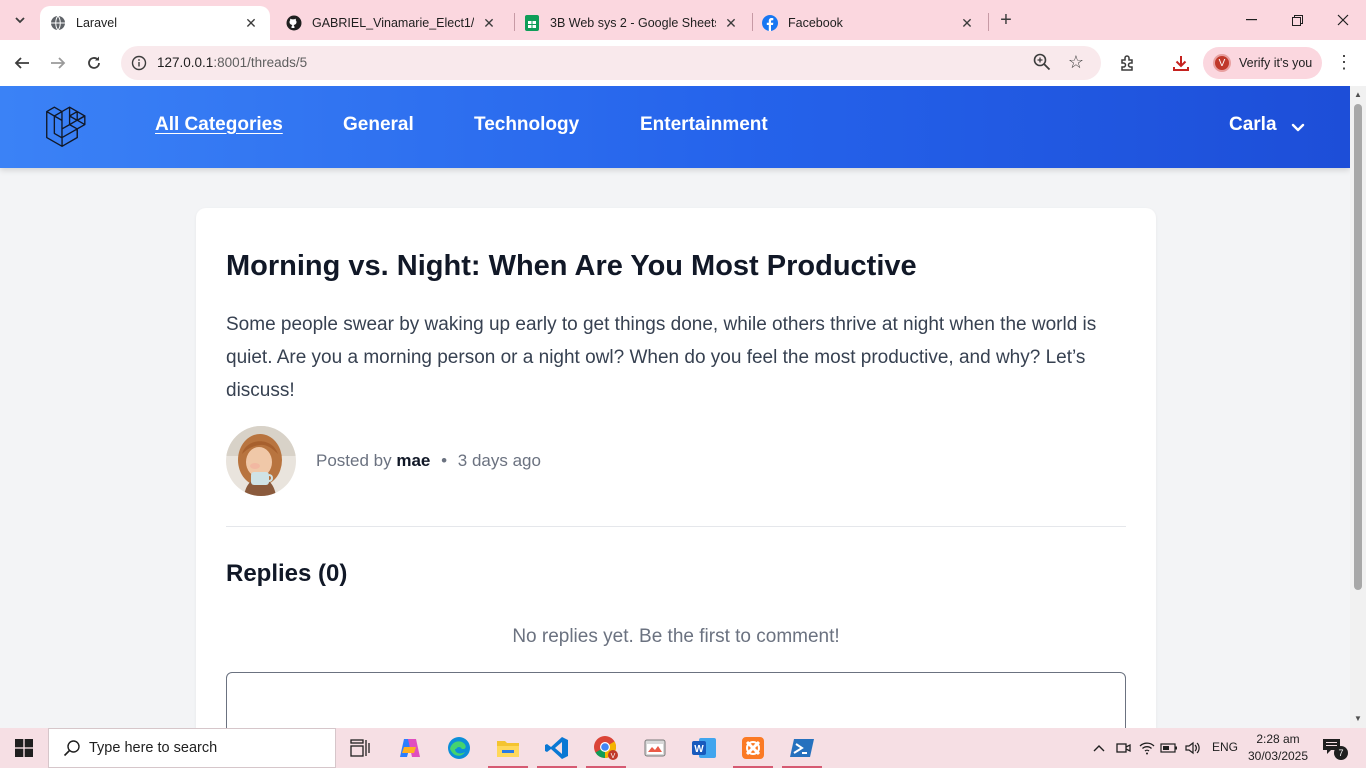  What do you see at coordinates (459, 748) in the screenshot?
I see `edge-browser-icon` at bounding box center [459, 748].